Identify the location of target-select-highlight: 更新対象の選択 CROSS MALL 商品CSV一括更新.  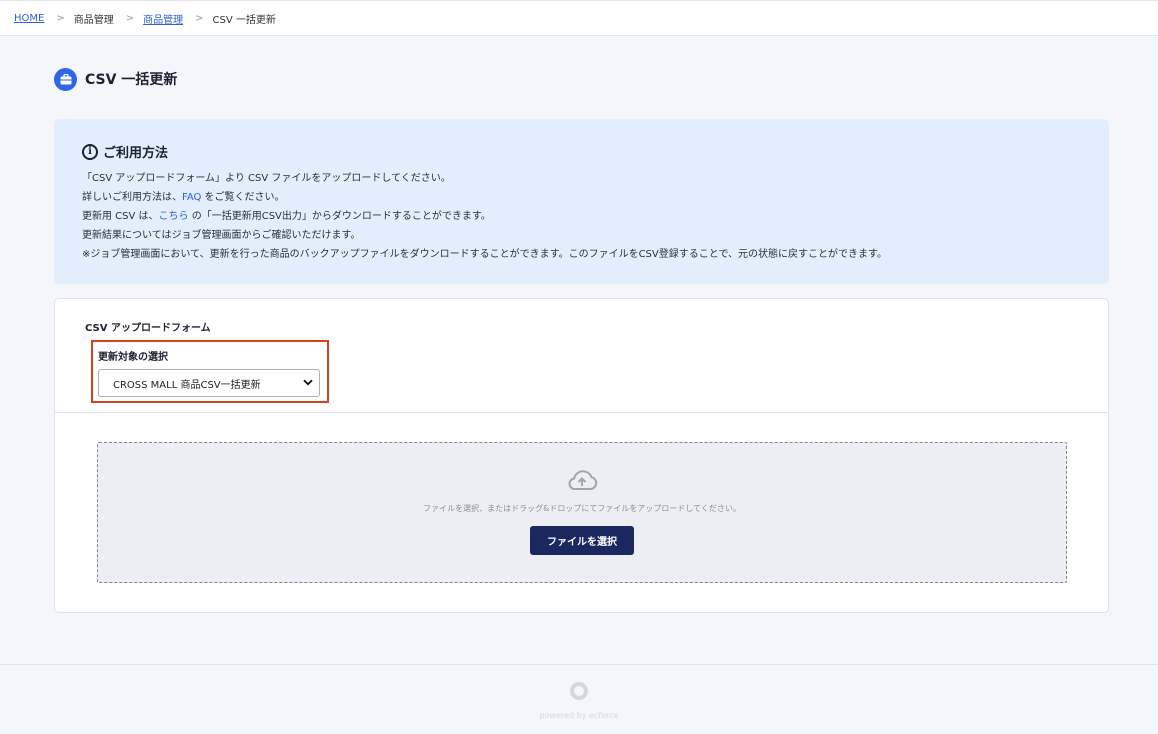
(210, 371).